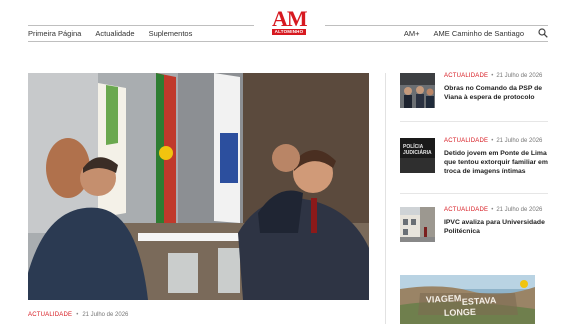 This screenshot has height=324, width=576. I want to click on site-logo: AM ALTOMINHO, so click(290, 21).